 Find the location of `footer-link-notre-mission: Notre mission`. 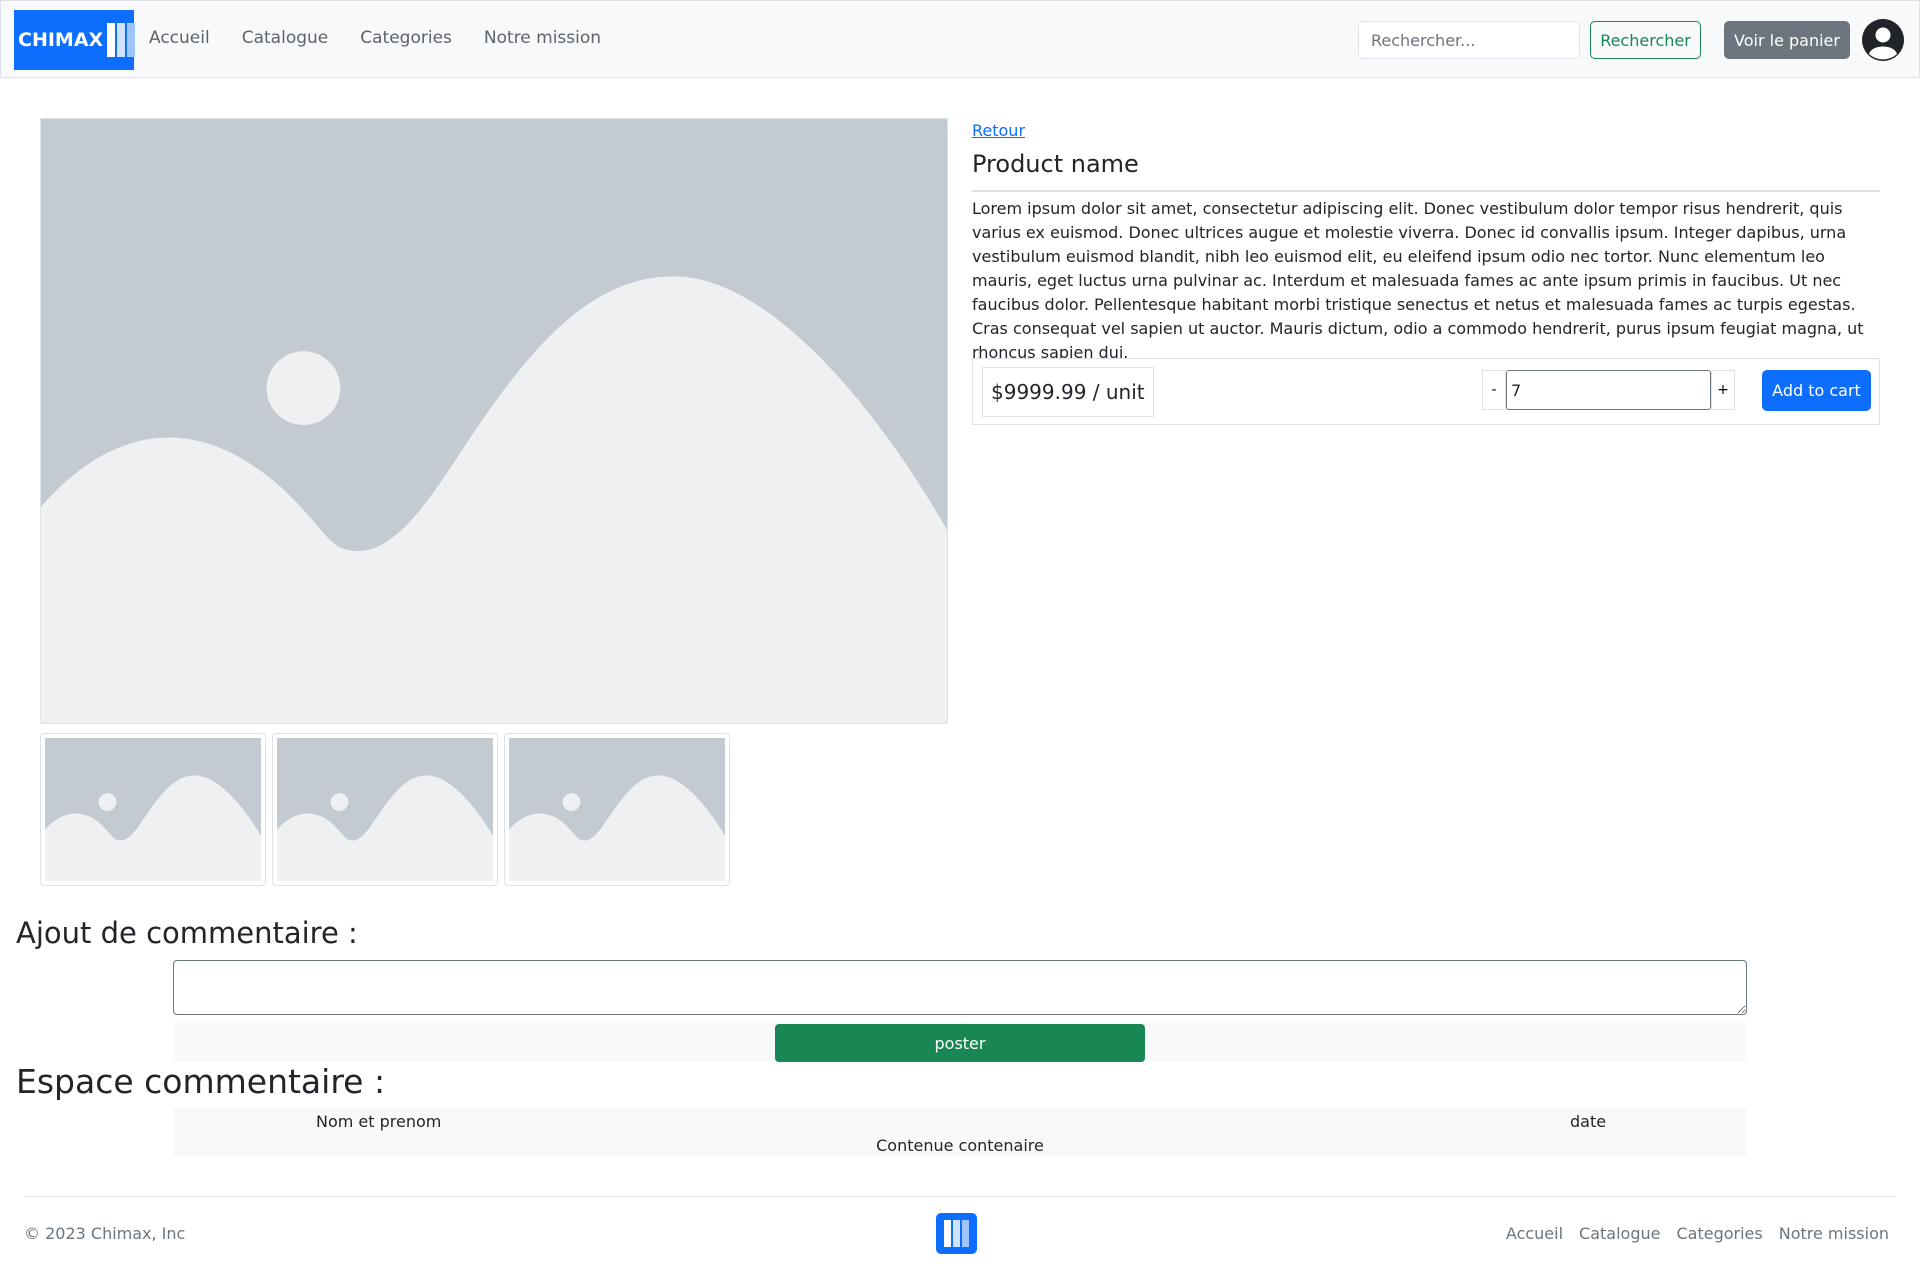

footer-link-notre-mission: Notre mission is located at coordinates (1834, 1233).